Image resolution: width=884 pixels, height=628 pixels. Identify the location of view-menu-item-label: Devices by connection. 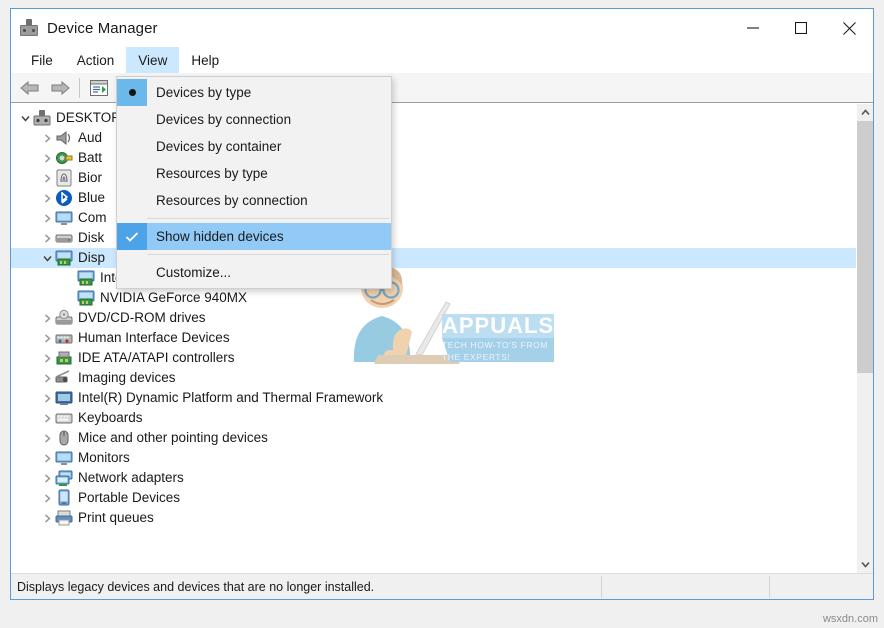
(224, 119).